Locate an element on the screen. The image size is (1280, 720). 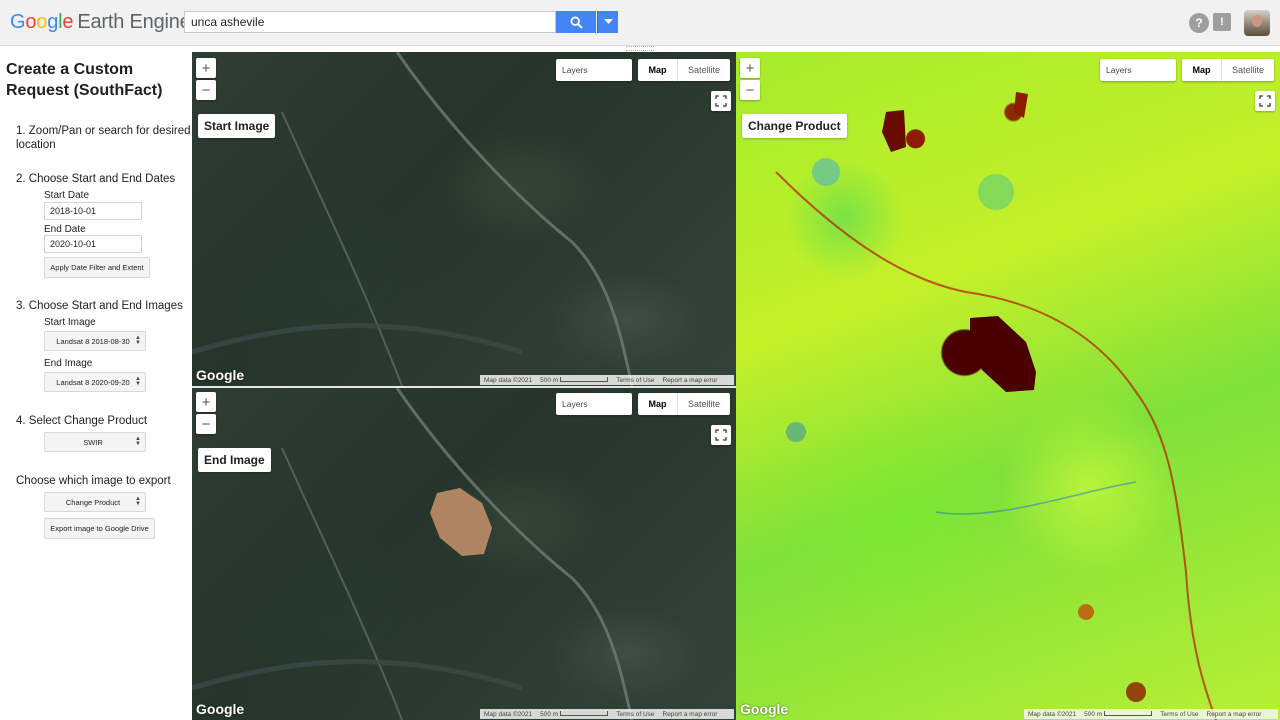
change-product-select: SWIR ▲ ▼ is located at coordinates (95, 442).